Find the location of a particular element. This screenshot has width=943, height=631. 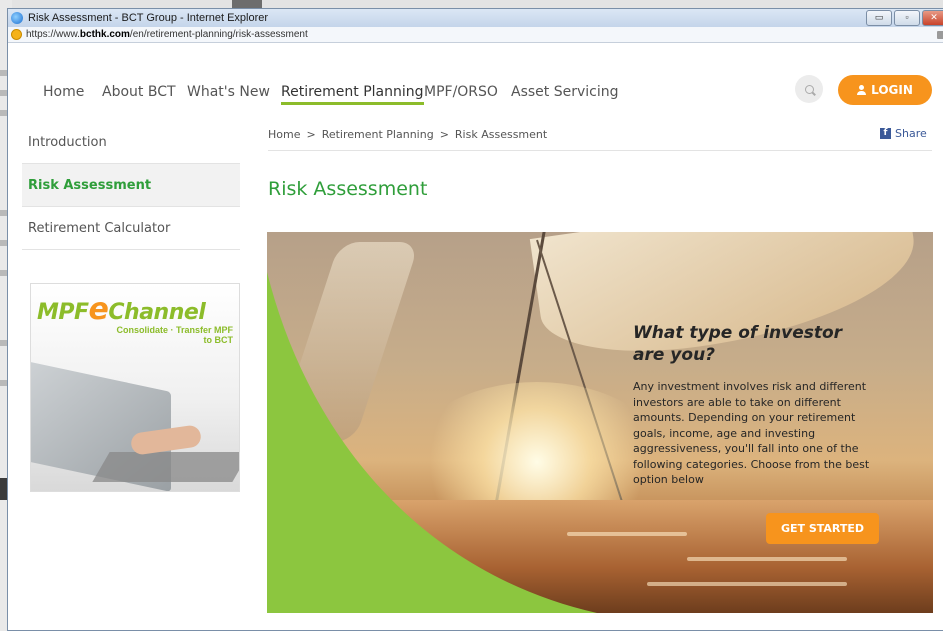

breadcrumb: Home > Retirement Planning > Risk Assessment is located at coordinates (407, 134).